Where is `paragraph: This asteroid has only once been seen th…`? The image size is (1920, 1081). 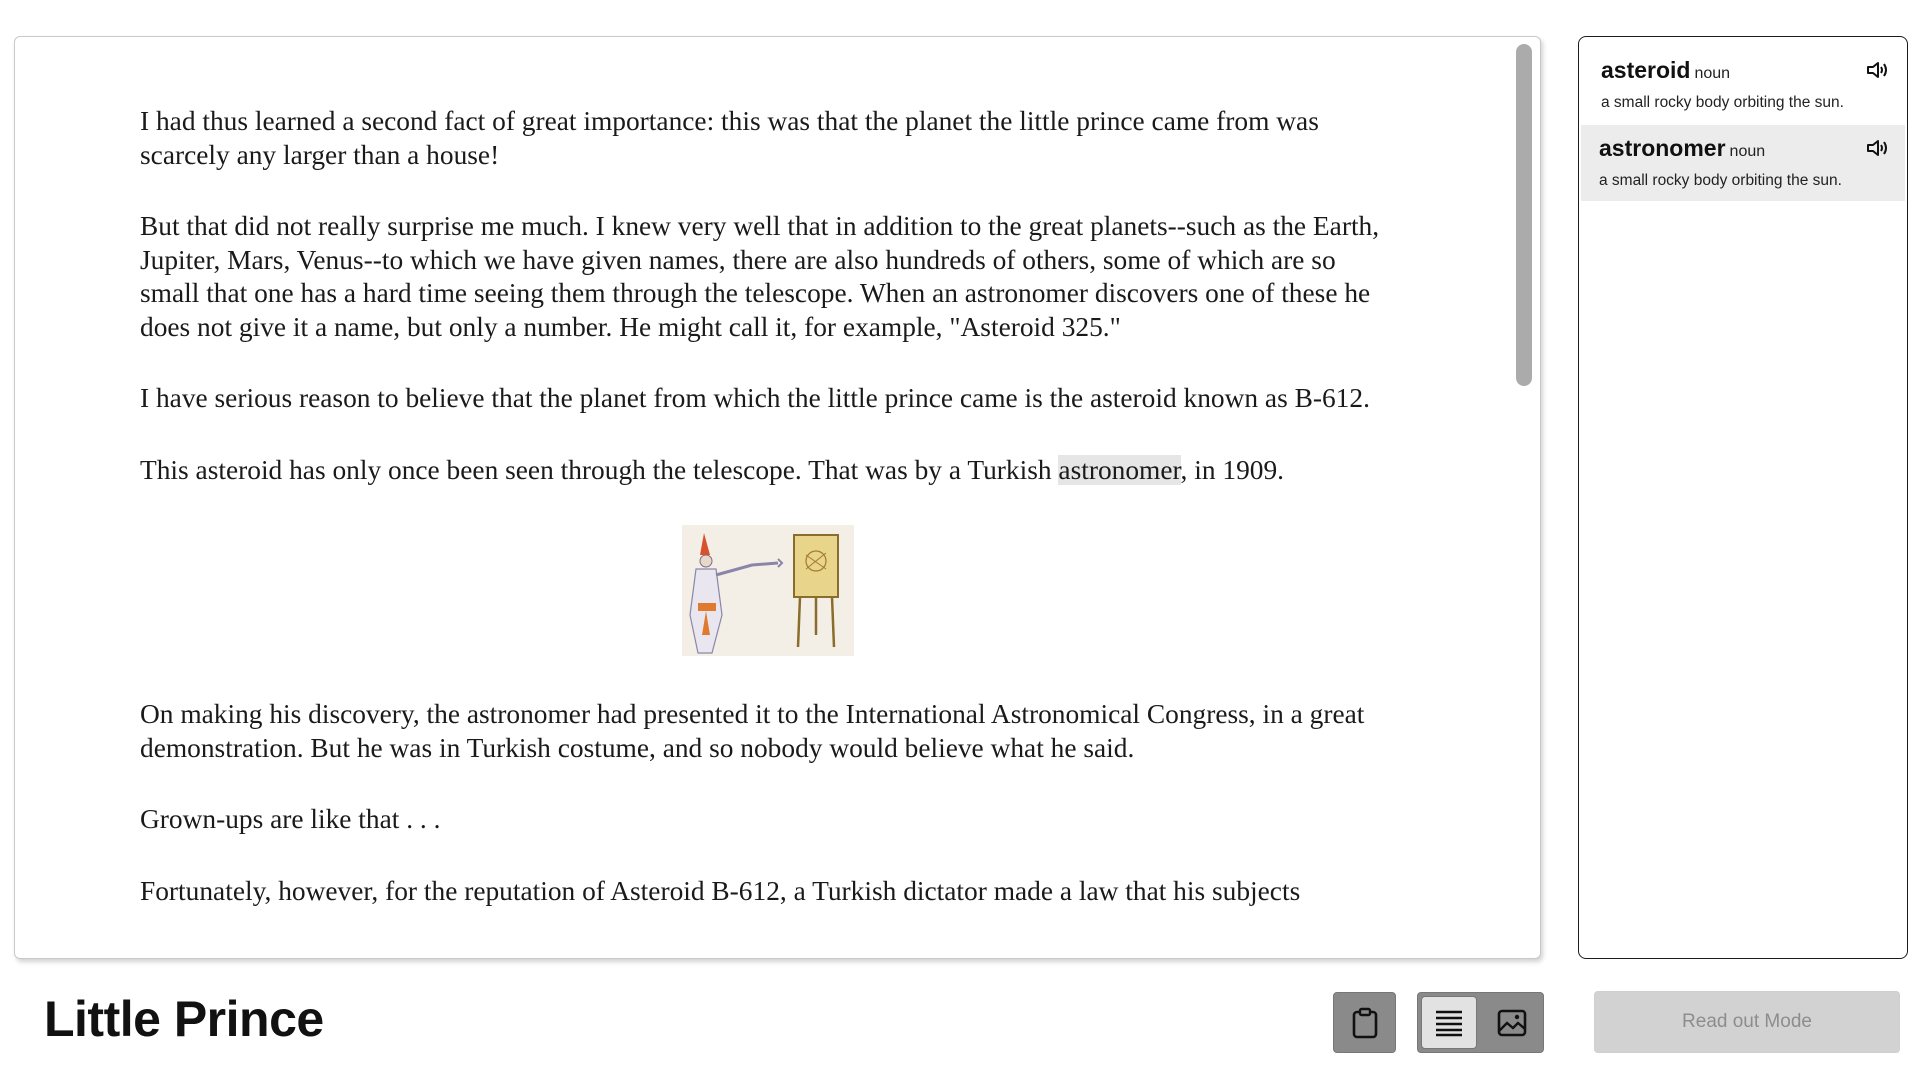
paragraph: This asteroid has only once been seen th… is located at coordinates (767, 471).